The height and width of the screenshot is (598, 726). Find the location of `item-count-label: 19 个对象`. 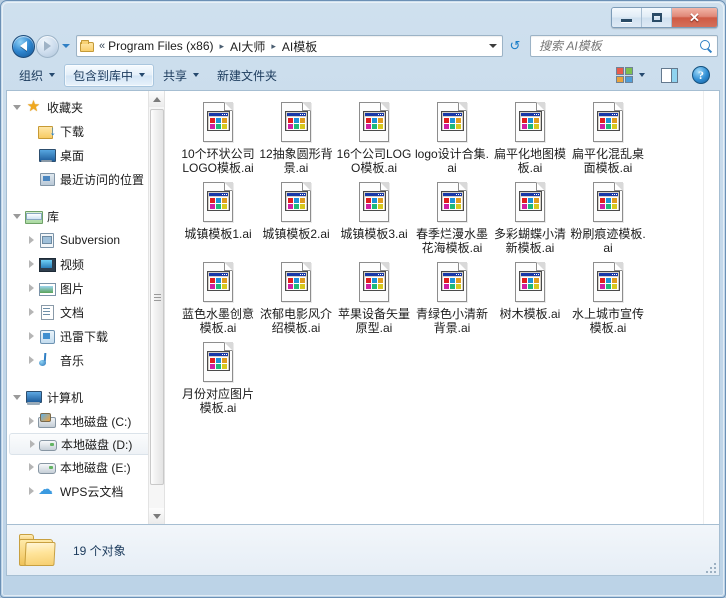

item-count-label: 19 个对象 is located at coordinates (99, 550).